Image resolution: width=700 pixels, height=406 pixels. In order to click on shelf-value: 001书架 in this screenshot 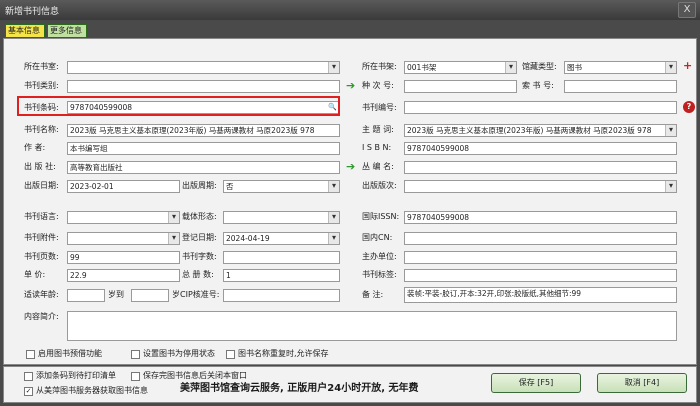, I will do `click(422, 67)`.